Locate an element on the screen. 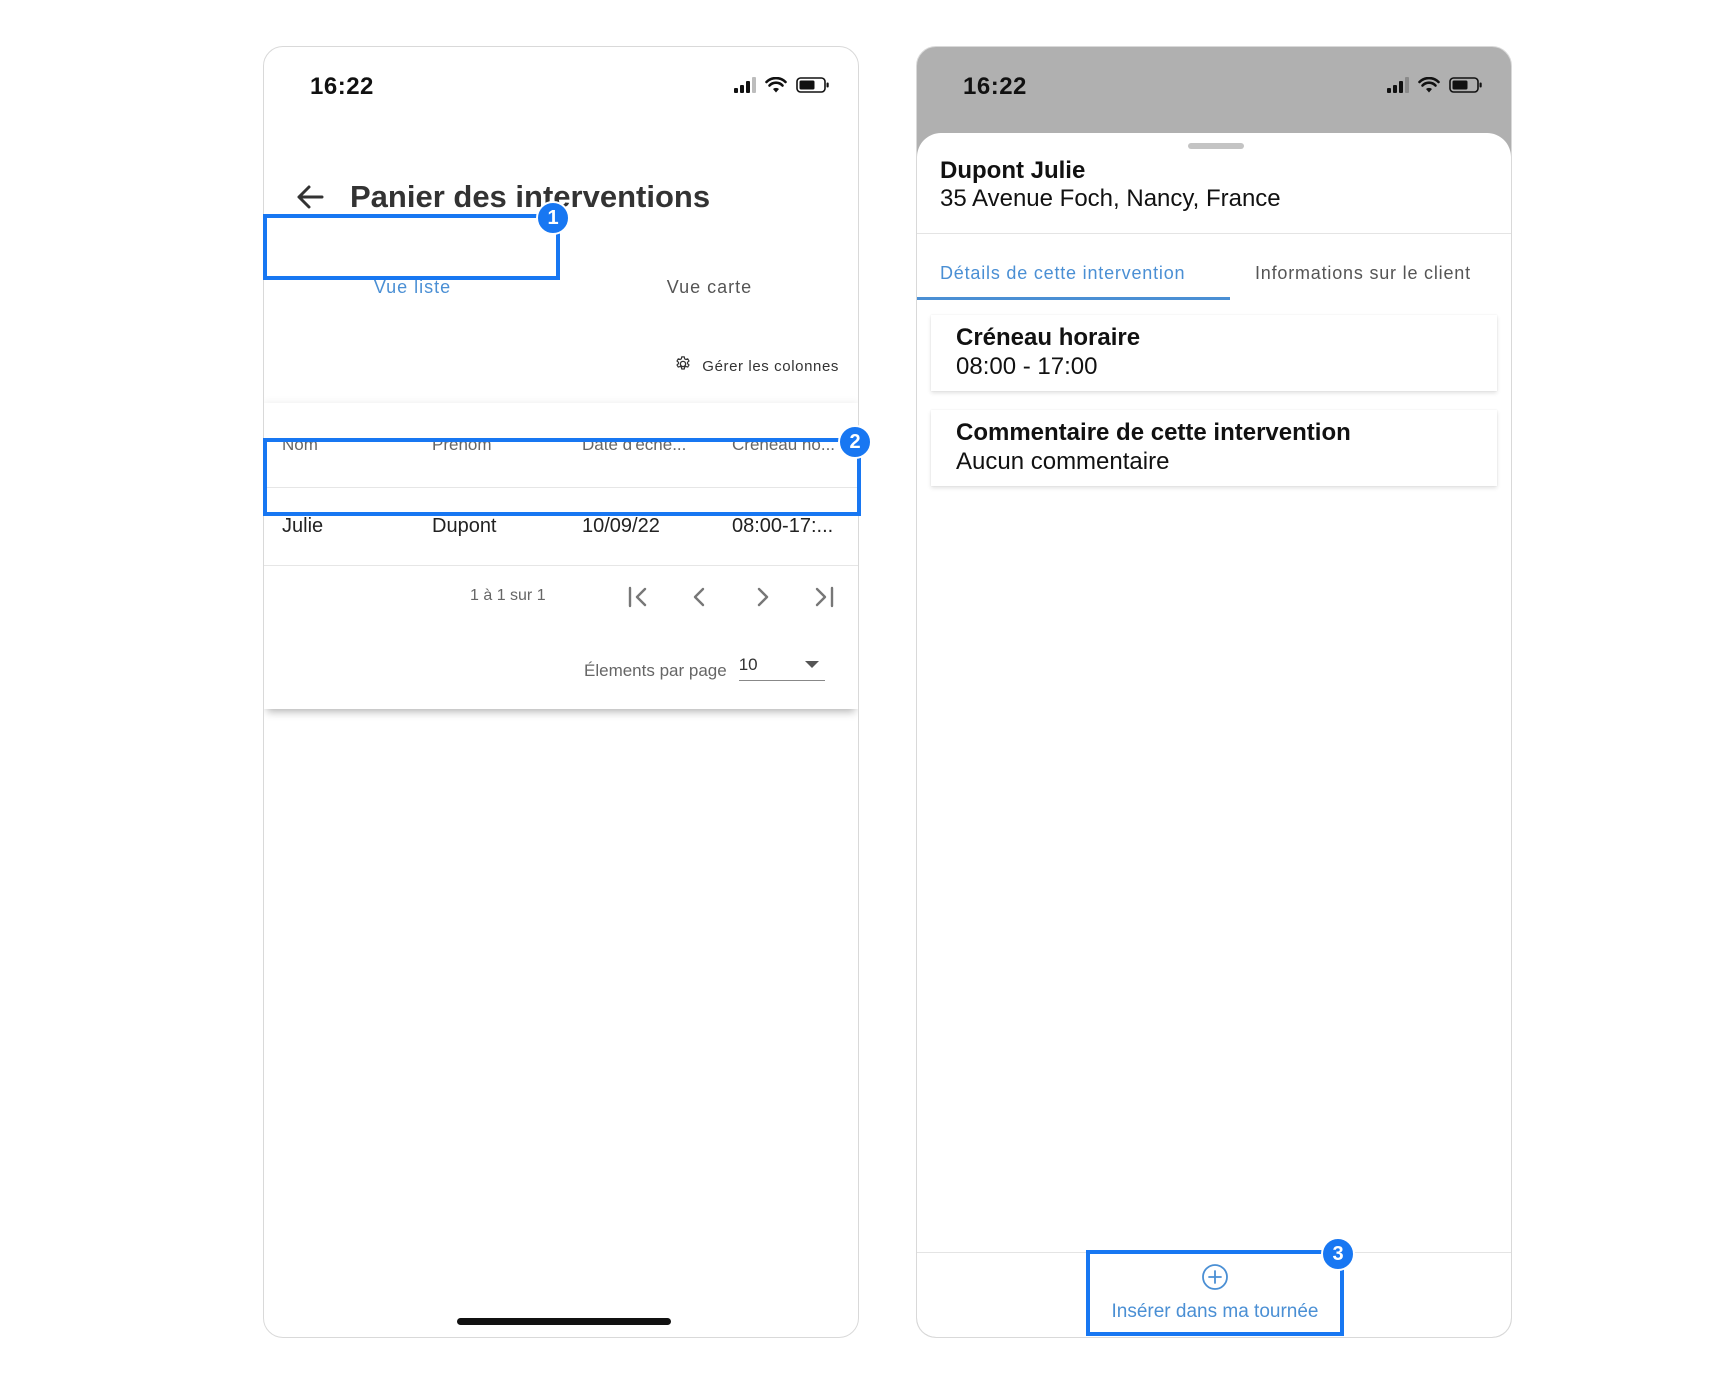 The image size is (1725, 1374). items-per-page: Élements par page 10 is located at coordinates (704, 666).